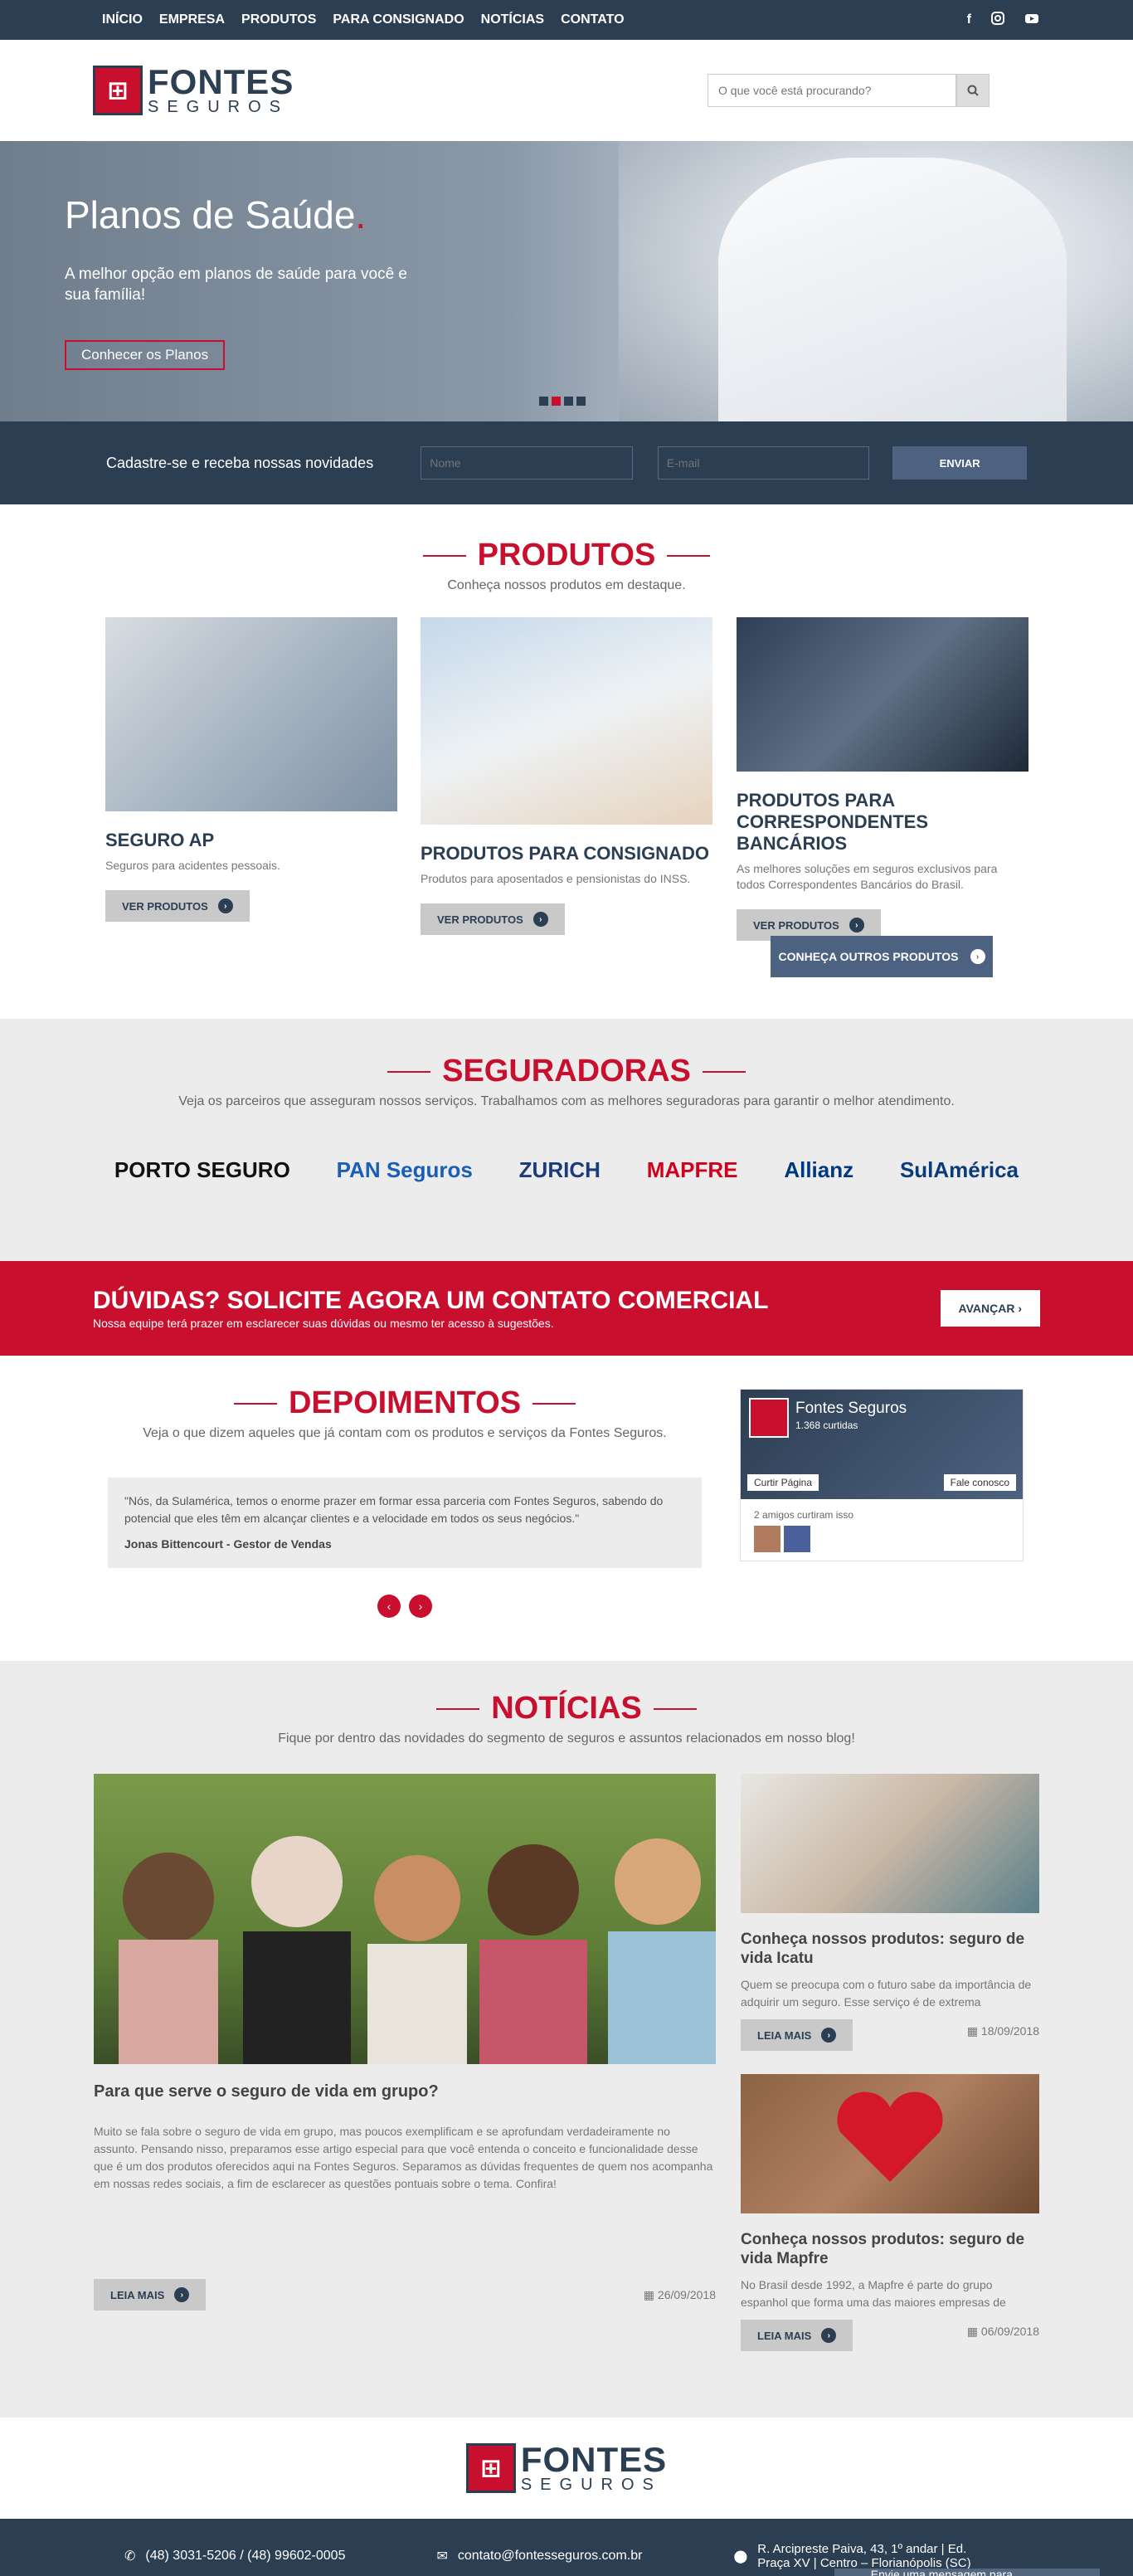 The image size is (1133, 2576). Describe the element at coordinates (693, 1170) in the screenshot. I see `logo-mapfre: MAPFRE` at that location.